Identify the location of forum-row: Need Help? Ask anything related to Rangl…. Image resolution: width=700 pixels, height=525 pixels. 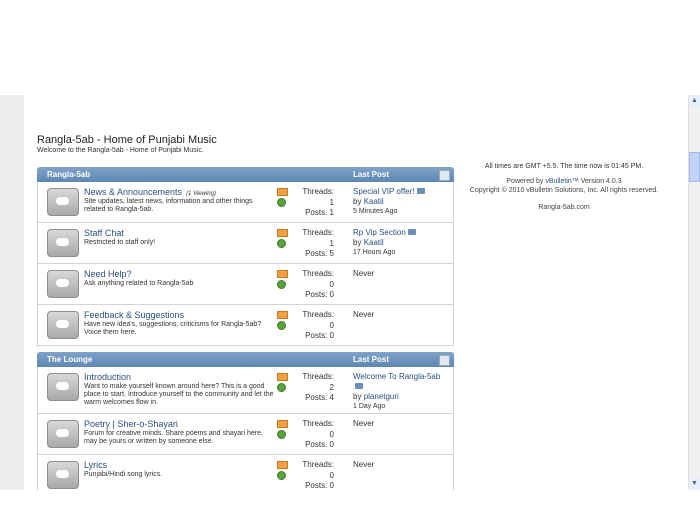
(245, 284).